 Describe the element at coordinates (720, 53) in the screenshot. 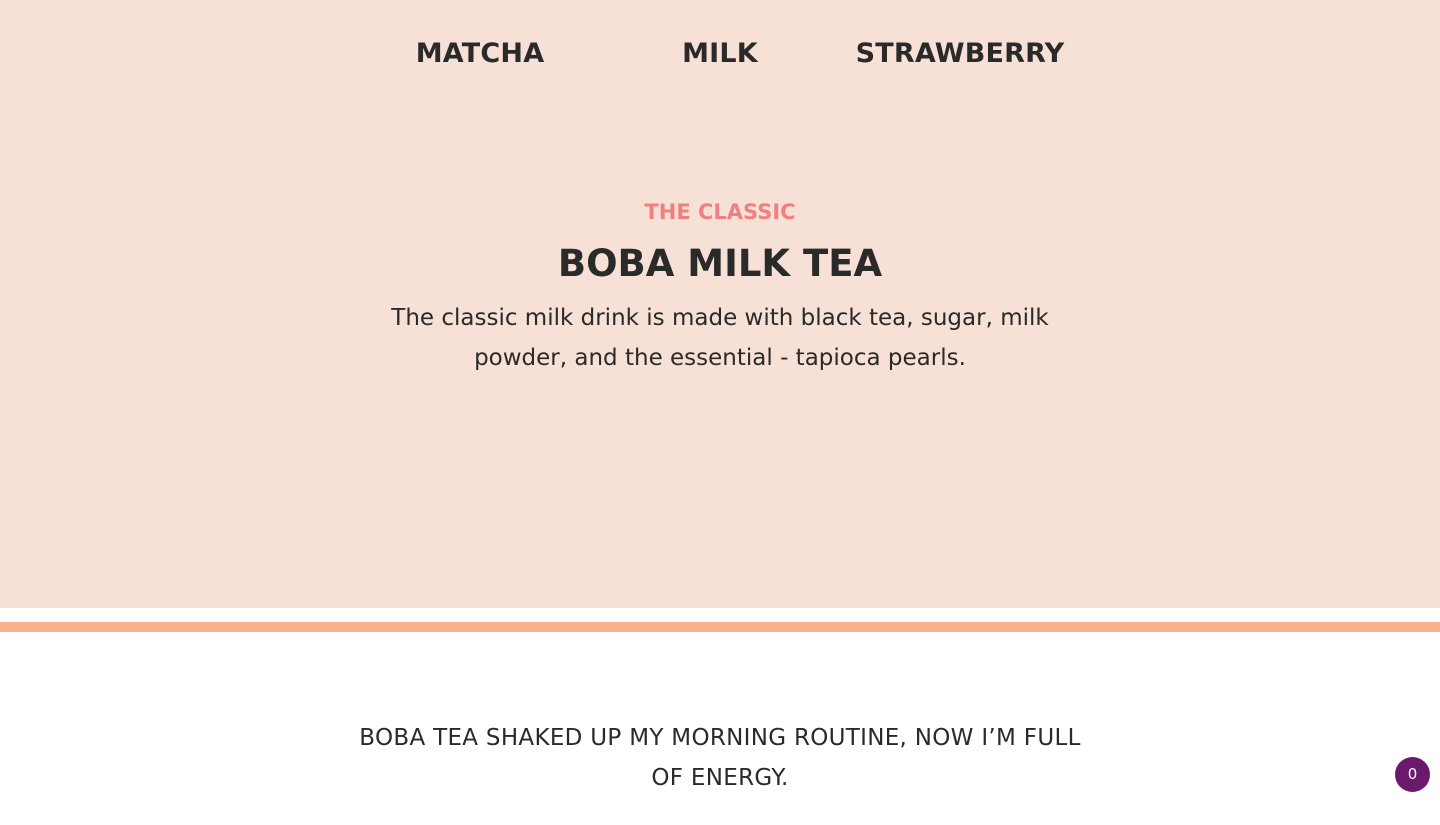

I see `tab-milk: MILK` at that location.